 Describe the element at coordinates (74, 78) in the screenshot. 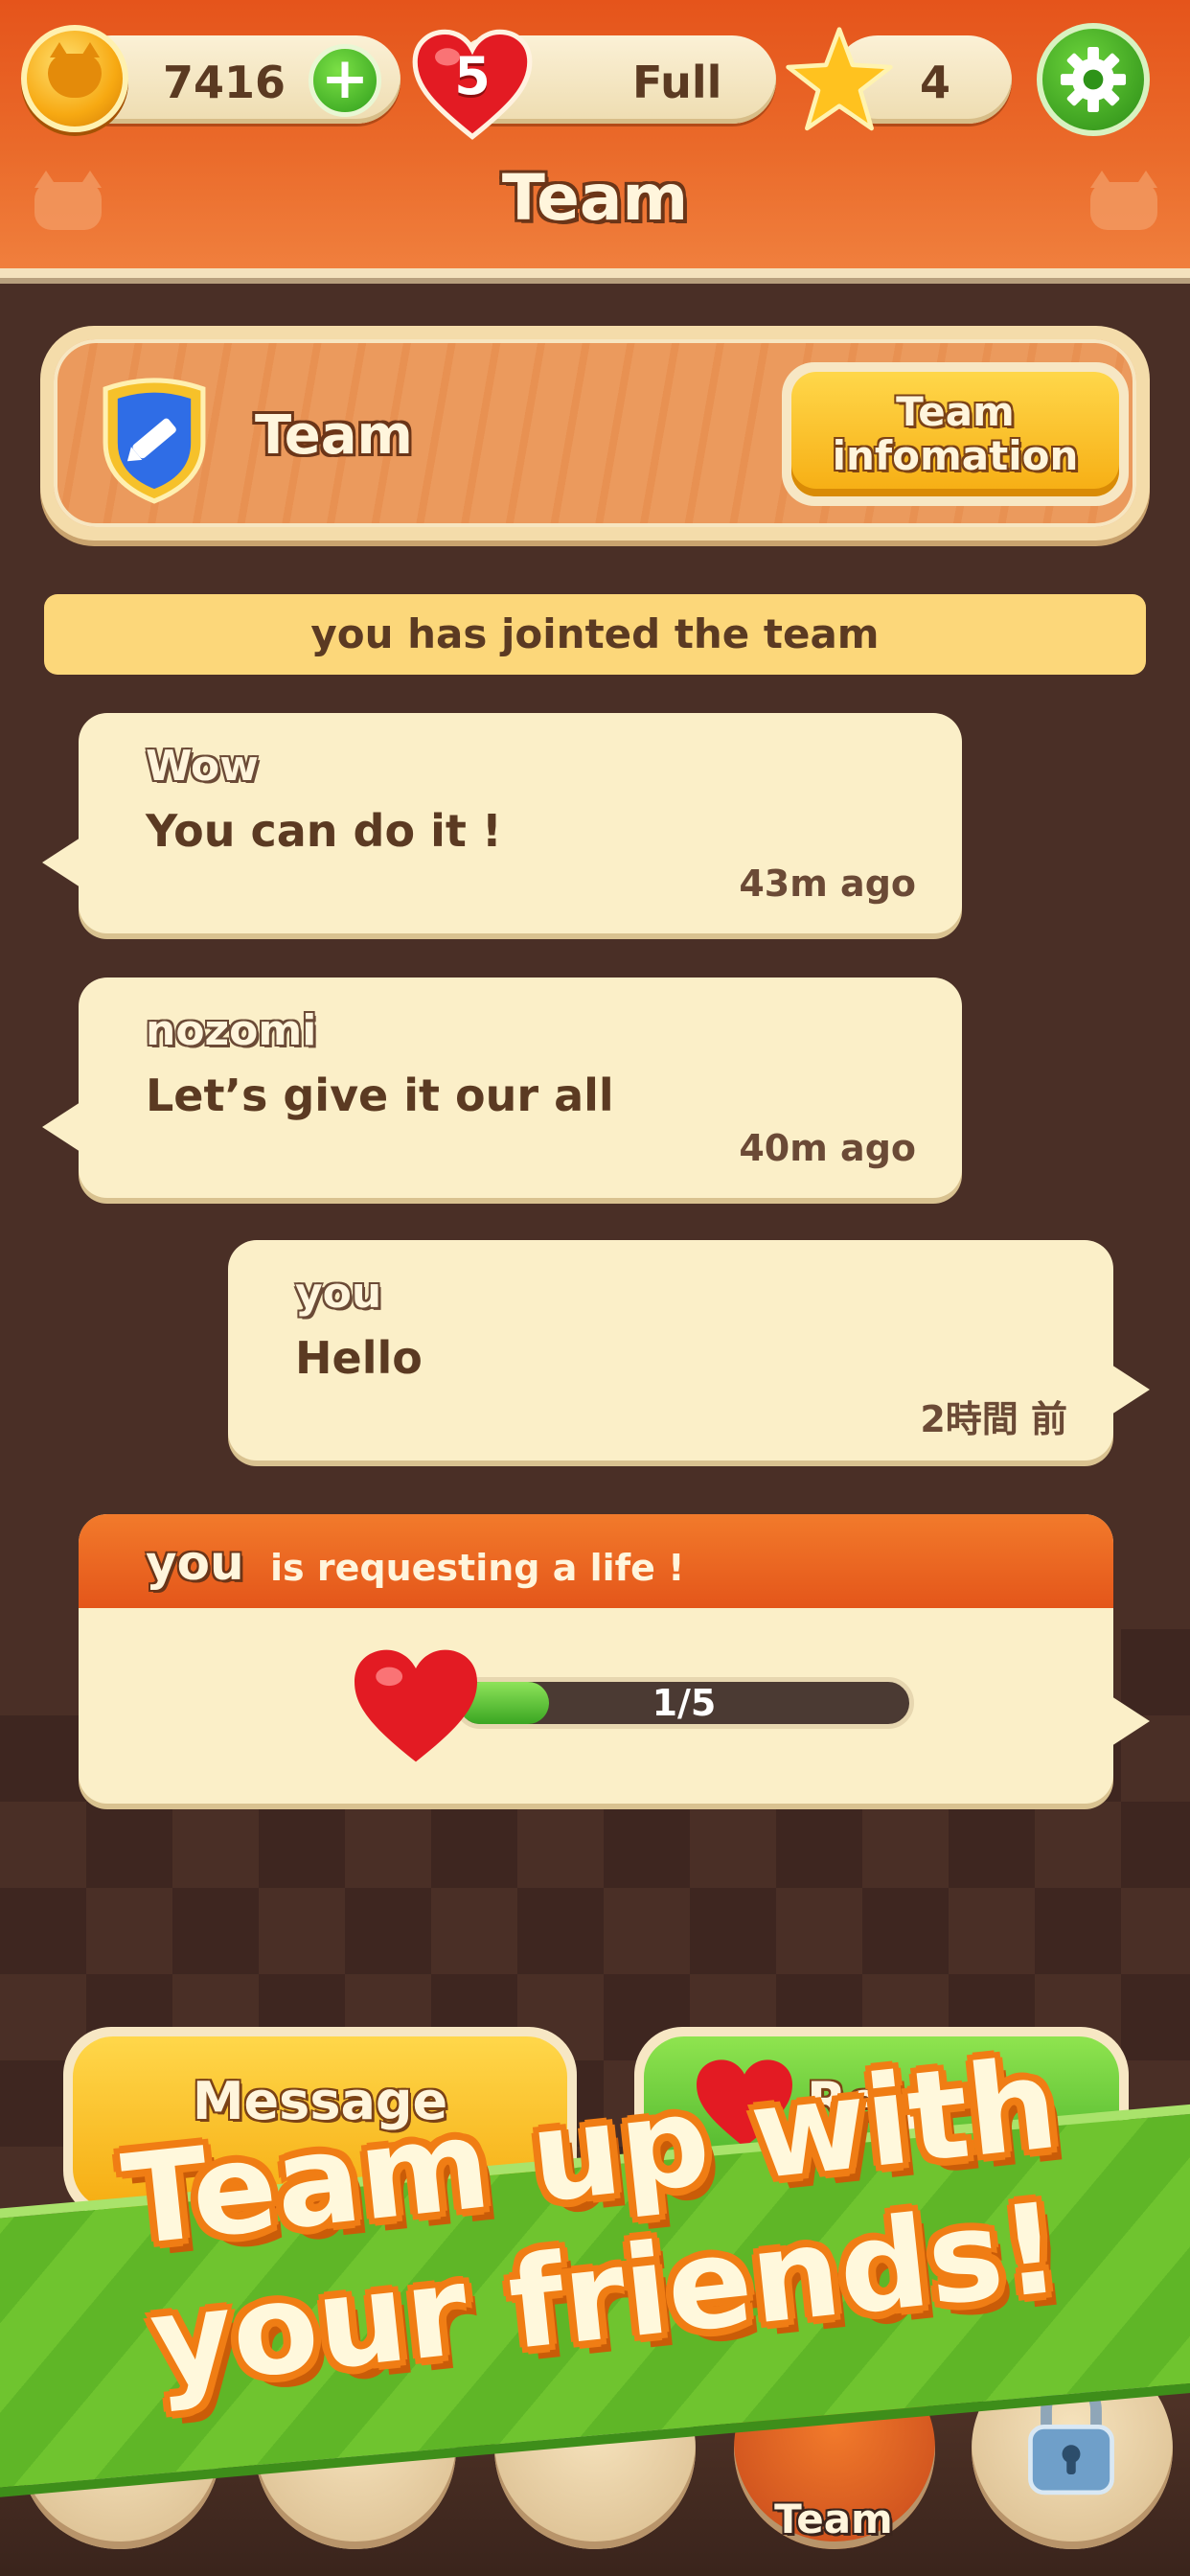

I see `coin-cat-icon` at that location.